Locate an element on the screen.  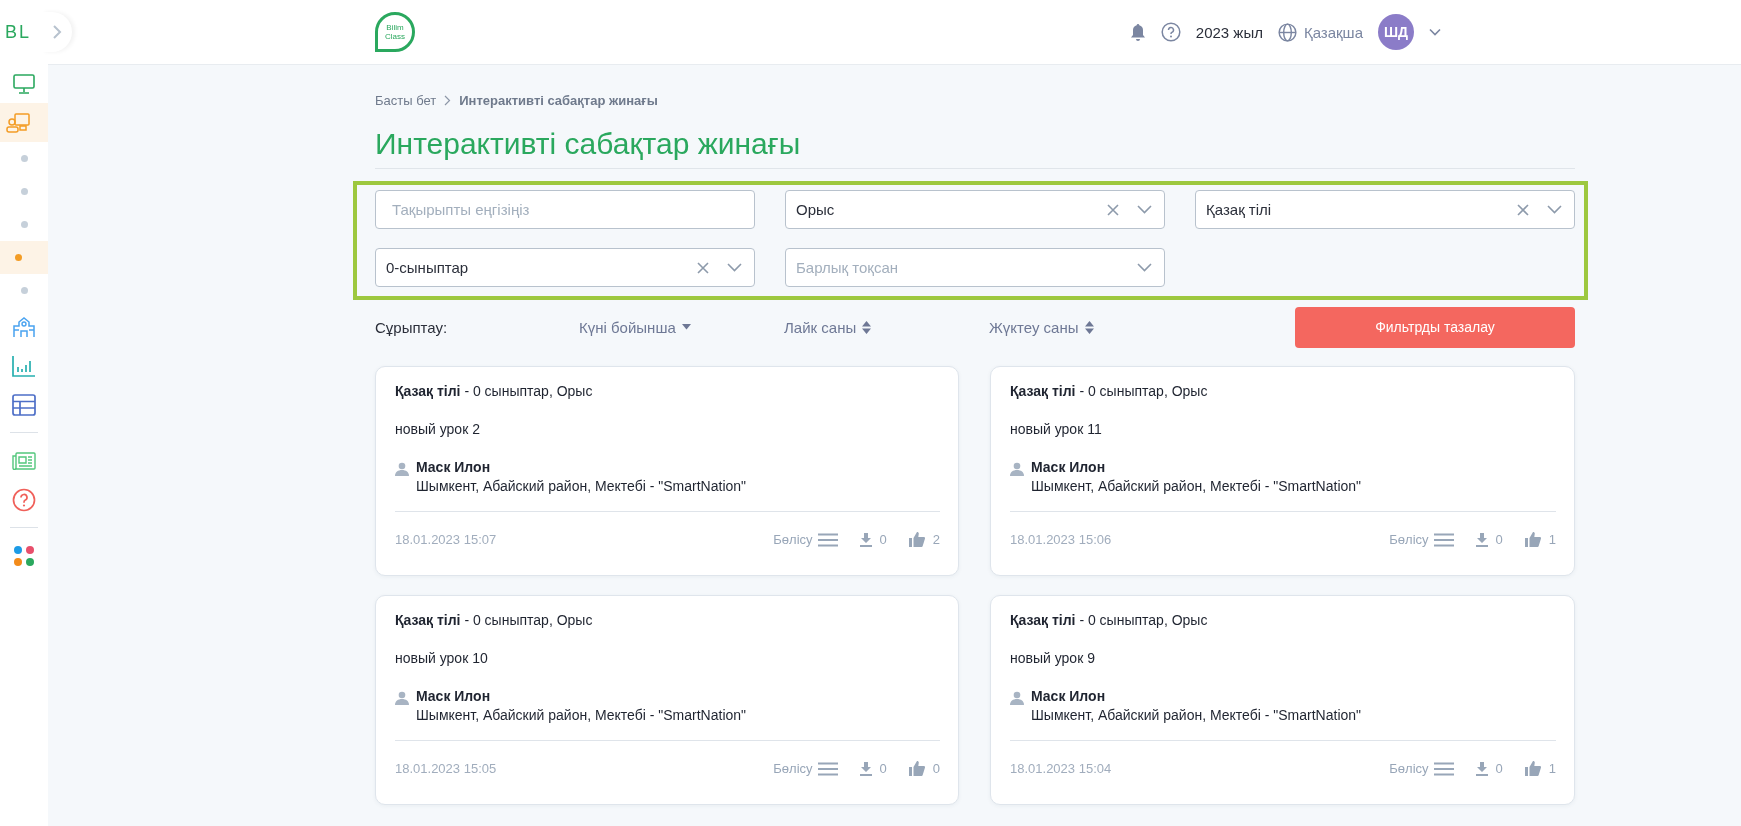
sidebar-logo: BL is located at coordinates (18, 32).